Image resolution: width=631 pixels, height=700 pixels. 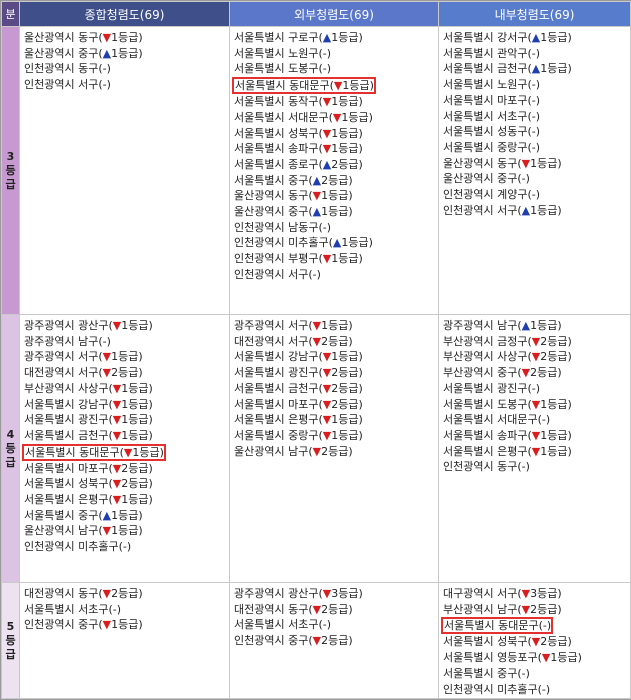 What do you see at coordinates (336, 641) in the screenshot?
I see `district-item: 인천광역시 중구(▼2등급)` at bounding box center [336, 641].